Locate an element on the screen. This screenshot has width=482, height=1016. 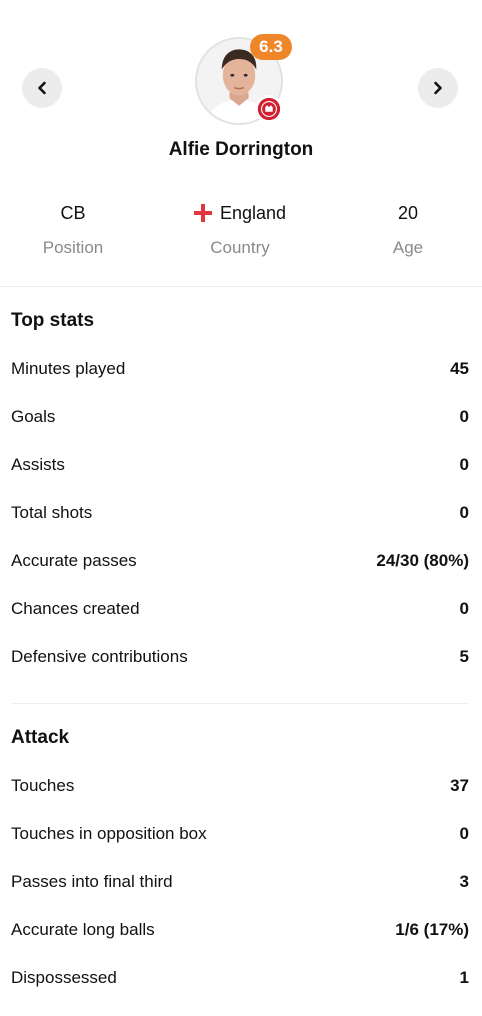
stat-label: Touches is located at coordinates (43, 785).